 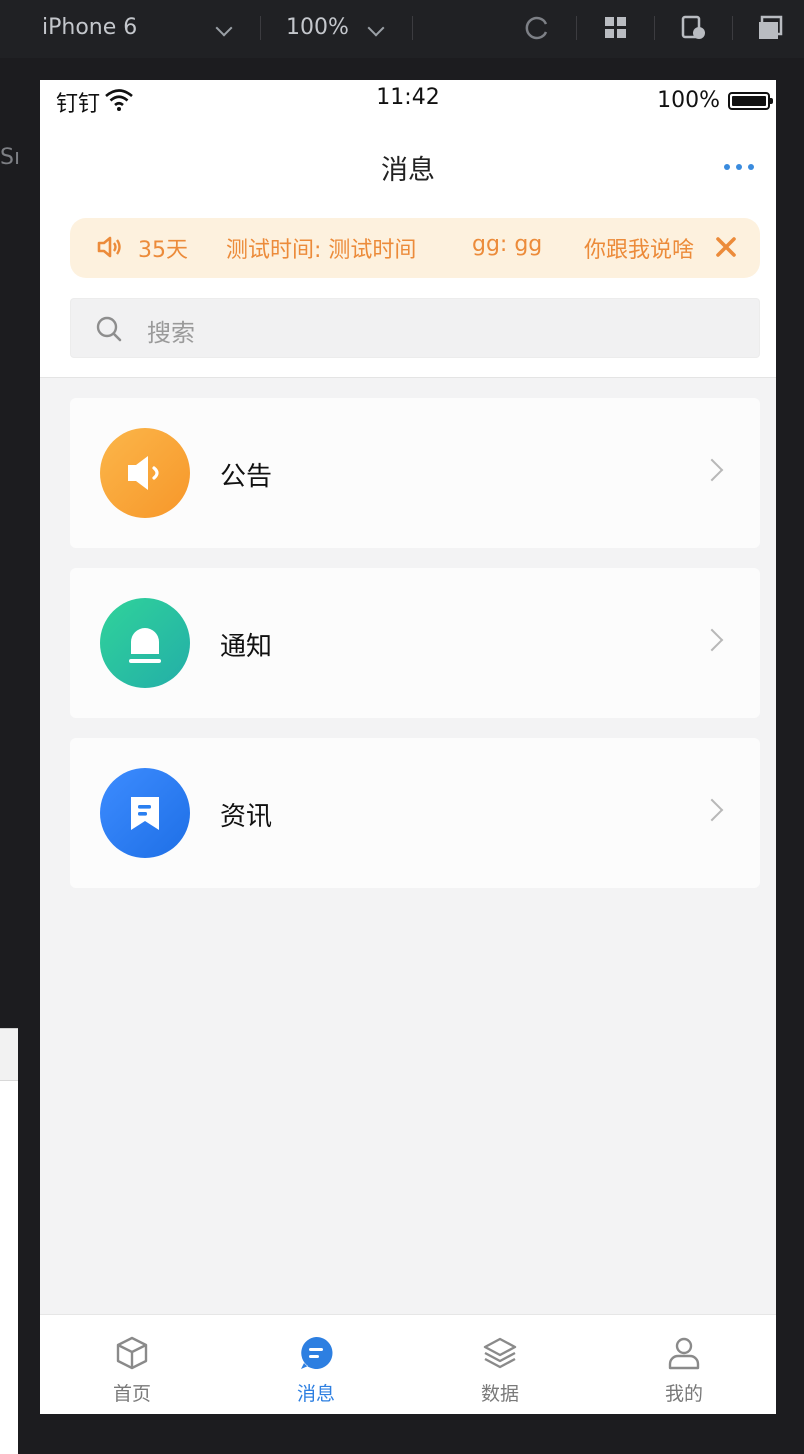 What do you see at coordinates (415, 473) in the screenshot?
I see `list-item-announcement: 公告` at bounding box center [415, 473].